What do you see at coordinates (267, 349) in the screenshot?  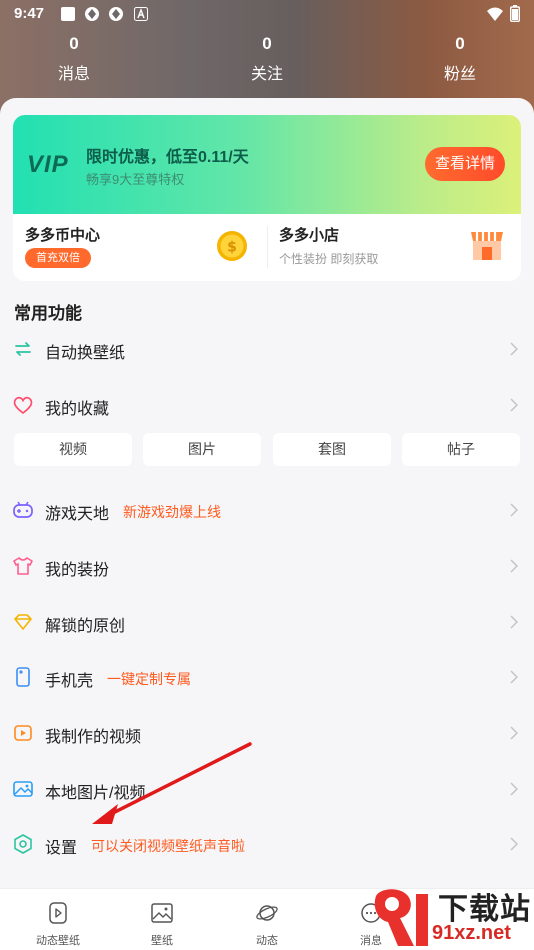 I see `menu-auto-wallpaper: 自动换壁纸` at bounding box center [267, 349].